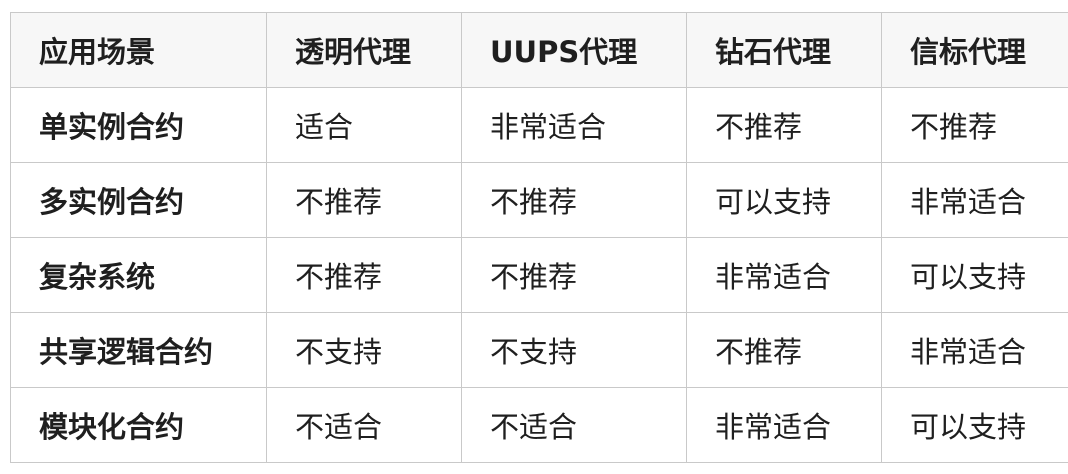 The image size is (1068, 474). I want to click on row-label: 单实例合约, so click(138, 125).